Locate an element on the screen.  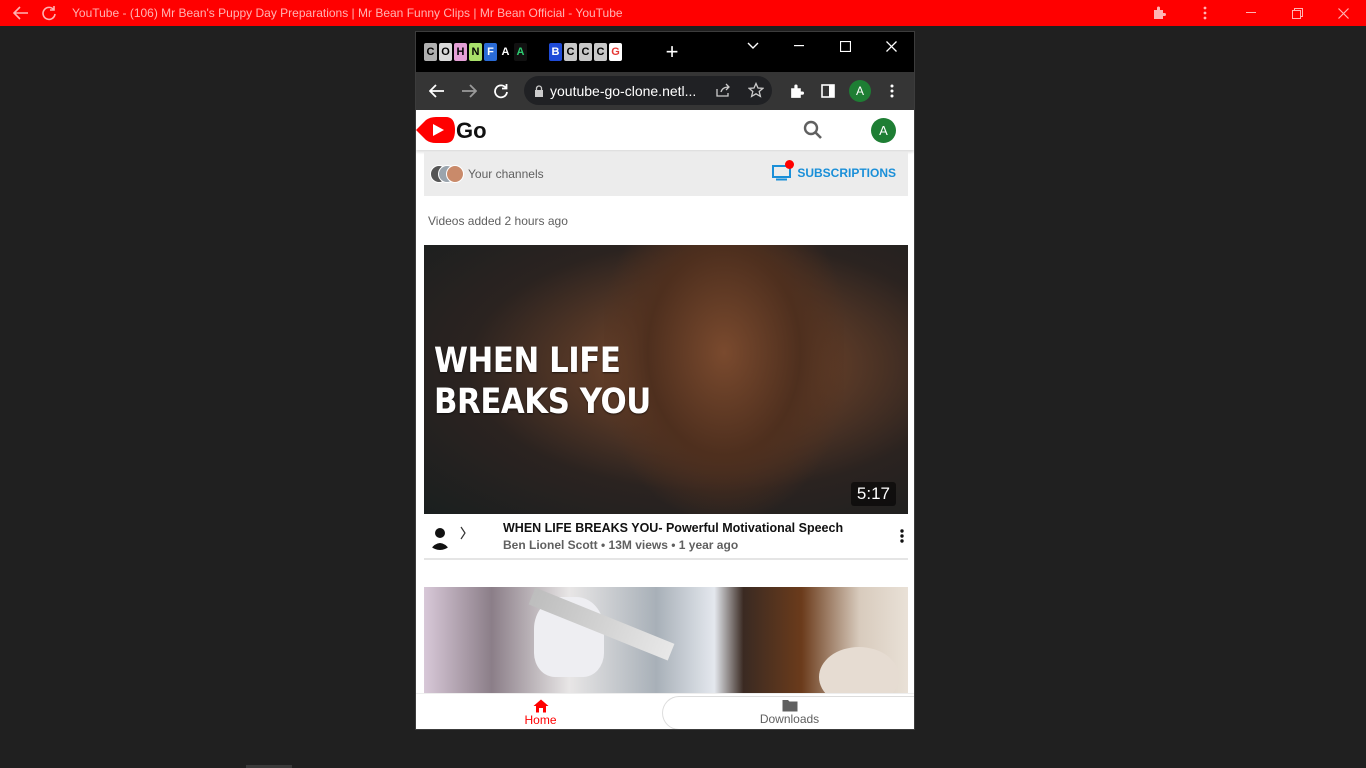
forward-arrow-icon is located at coordinates (469, 91).